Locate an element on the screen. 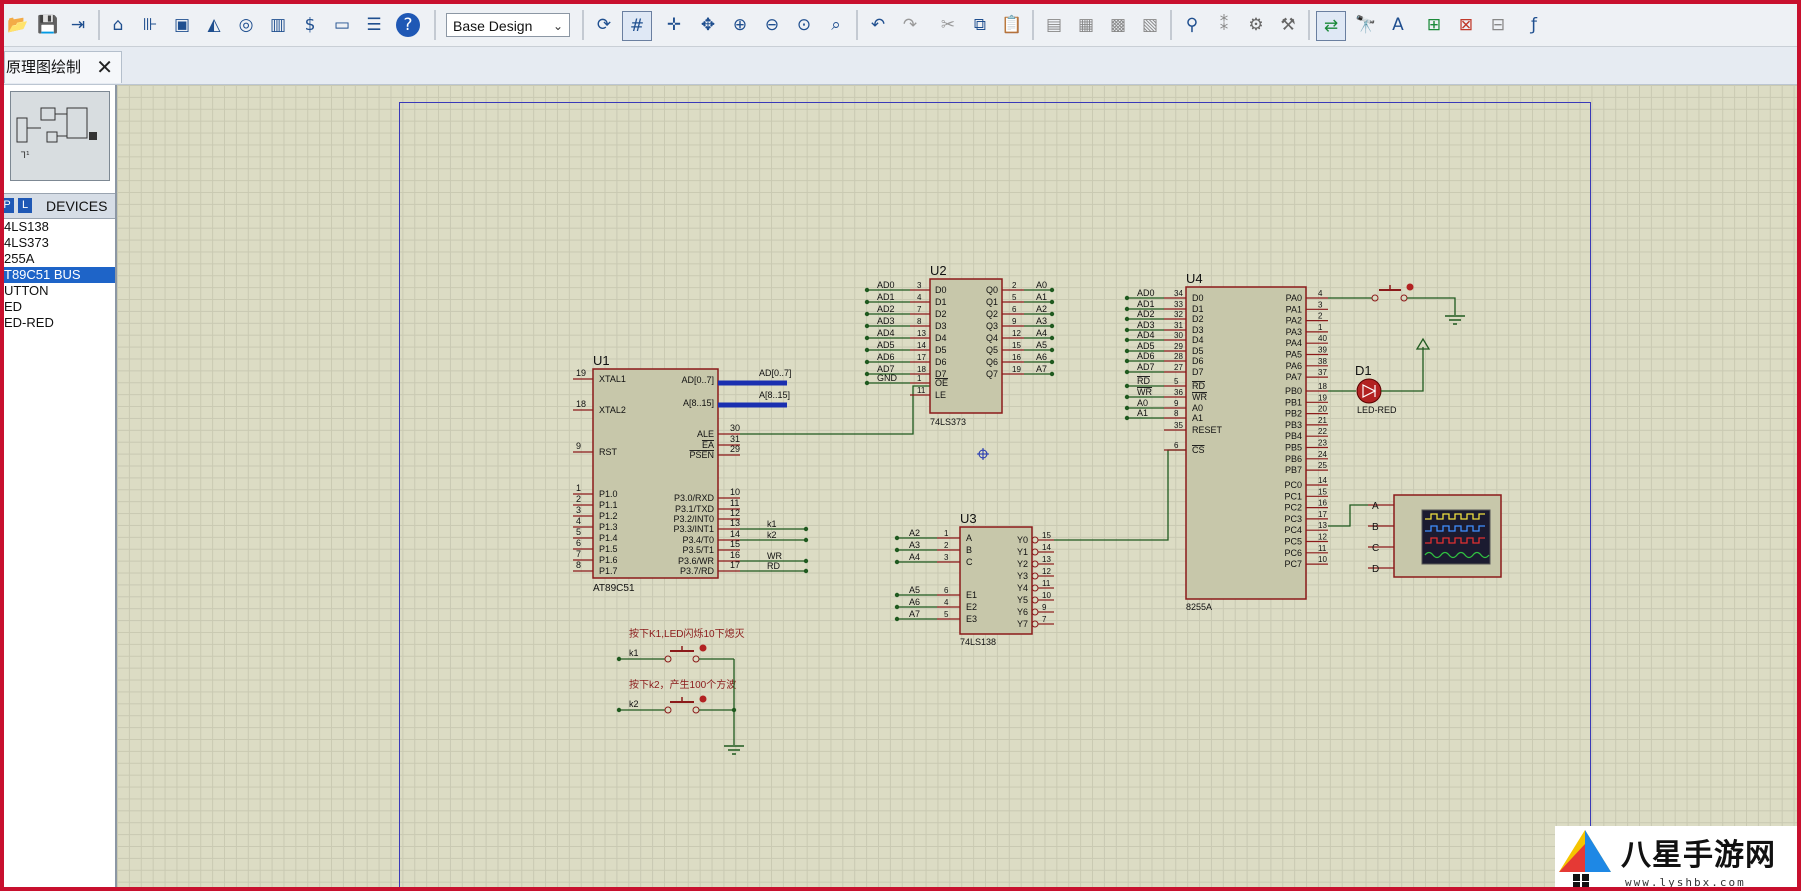  pin-name: PC1 is located at coordinates (1293, 496).